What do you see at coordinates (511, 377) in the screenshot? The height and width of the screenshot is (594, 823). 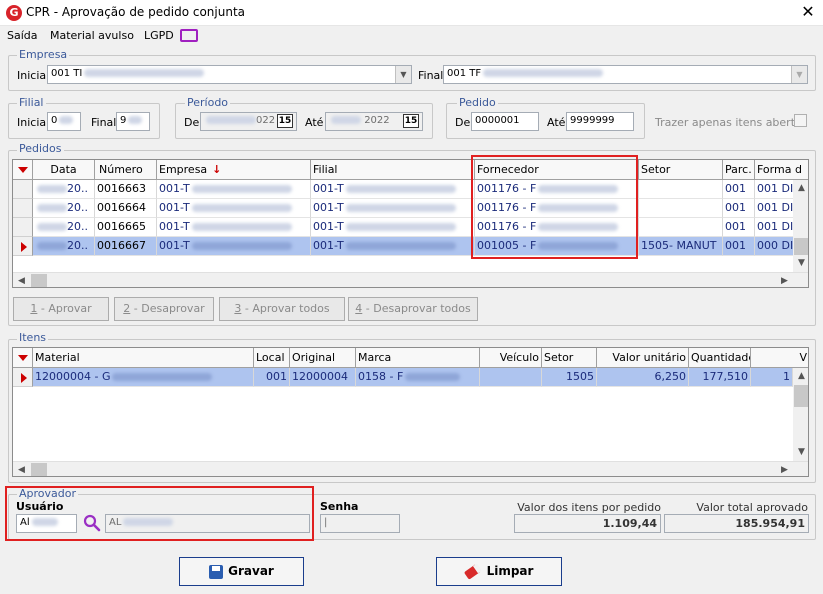 I see `cell-veiculo` at bounding box center [511, 377].